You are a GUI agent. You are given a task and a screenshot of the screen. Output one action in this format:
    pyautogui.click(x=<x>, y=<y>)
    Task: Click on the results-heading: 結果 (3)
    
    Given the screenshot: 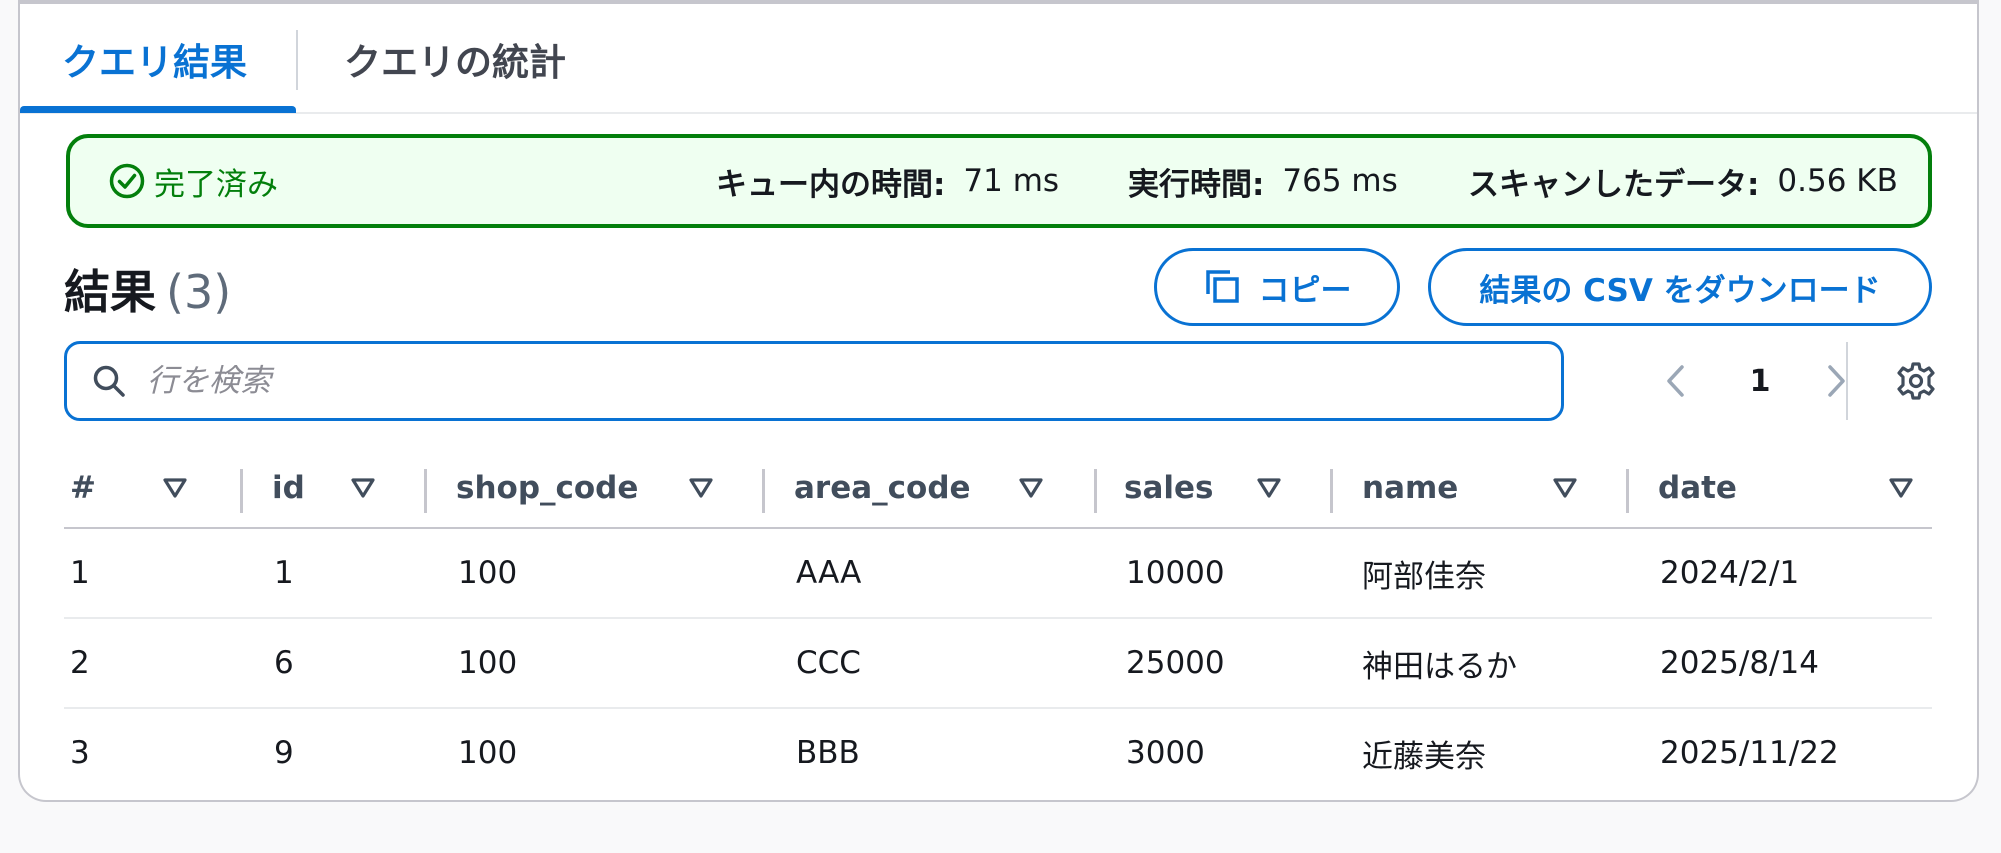 What is the action you would take?
    pyautogui.click(x=147, y=289)
    